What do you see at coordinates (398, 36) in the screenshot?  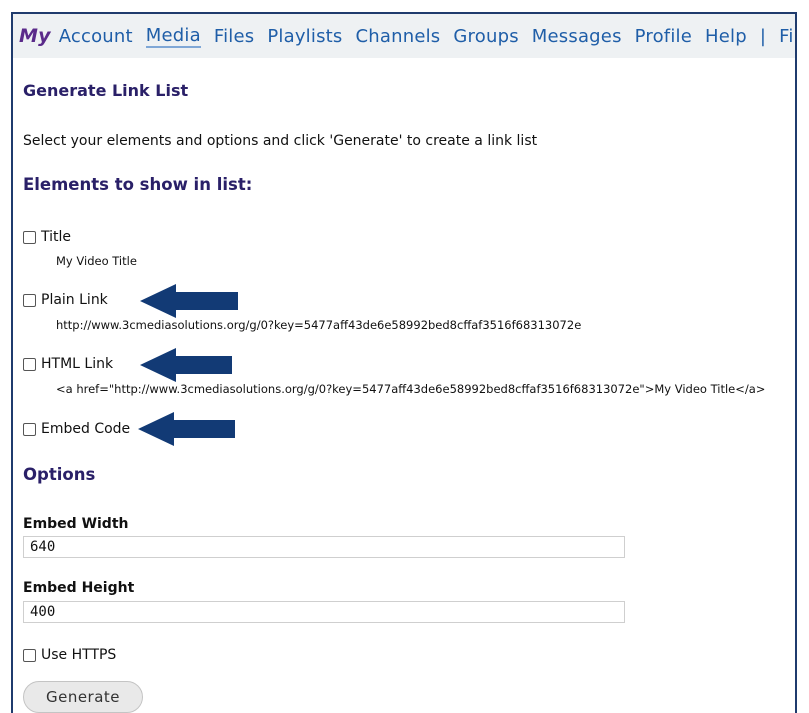 I see `nav-channels: Channels` at bounding box center [398, 36].